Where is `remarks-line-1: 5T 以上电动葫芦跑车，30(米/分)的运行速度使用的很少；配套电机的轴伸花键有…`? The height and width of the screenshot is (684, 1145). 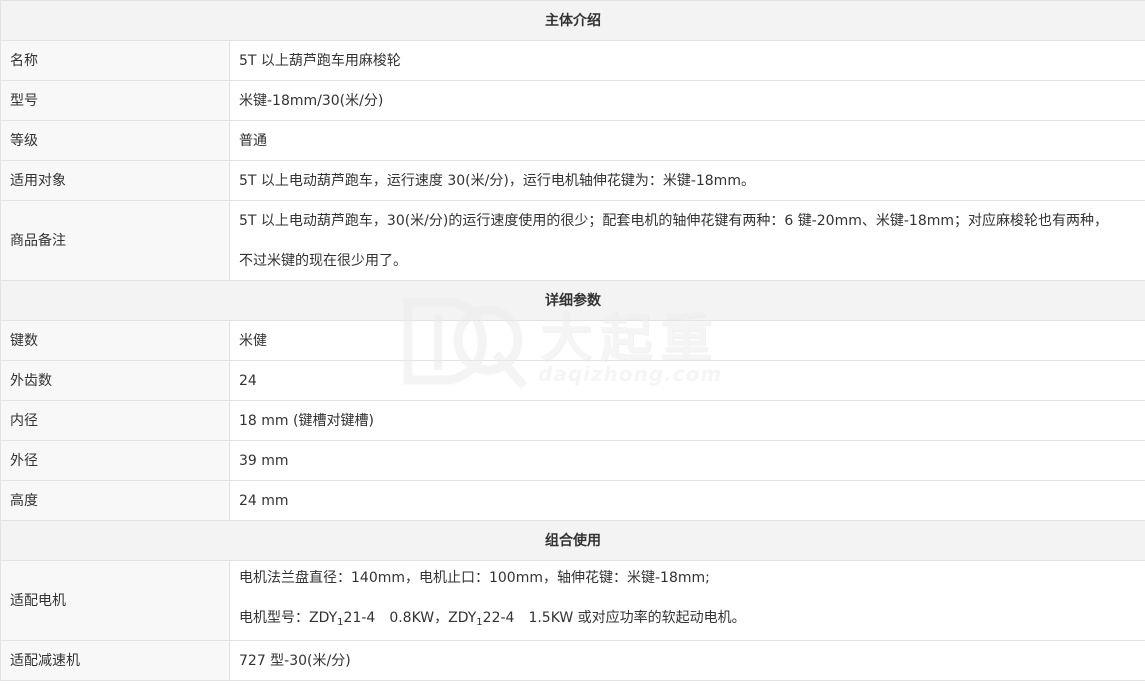 remarks-line-1: 5T 以上电动葫芦跑车，30(米/分)的运行速度使用的很少；配套电机的轴伸花键有… is located at coordinates (674, 220).